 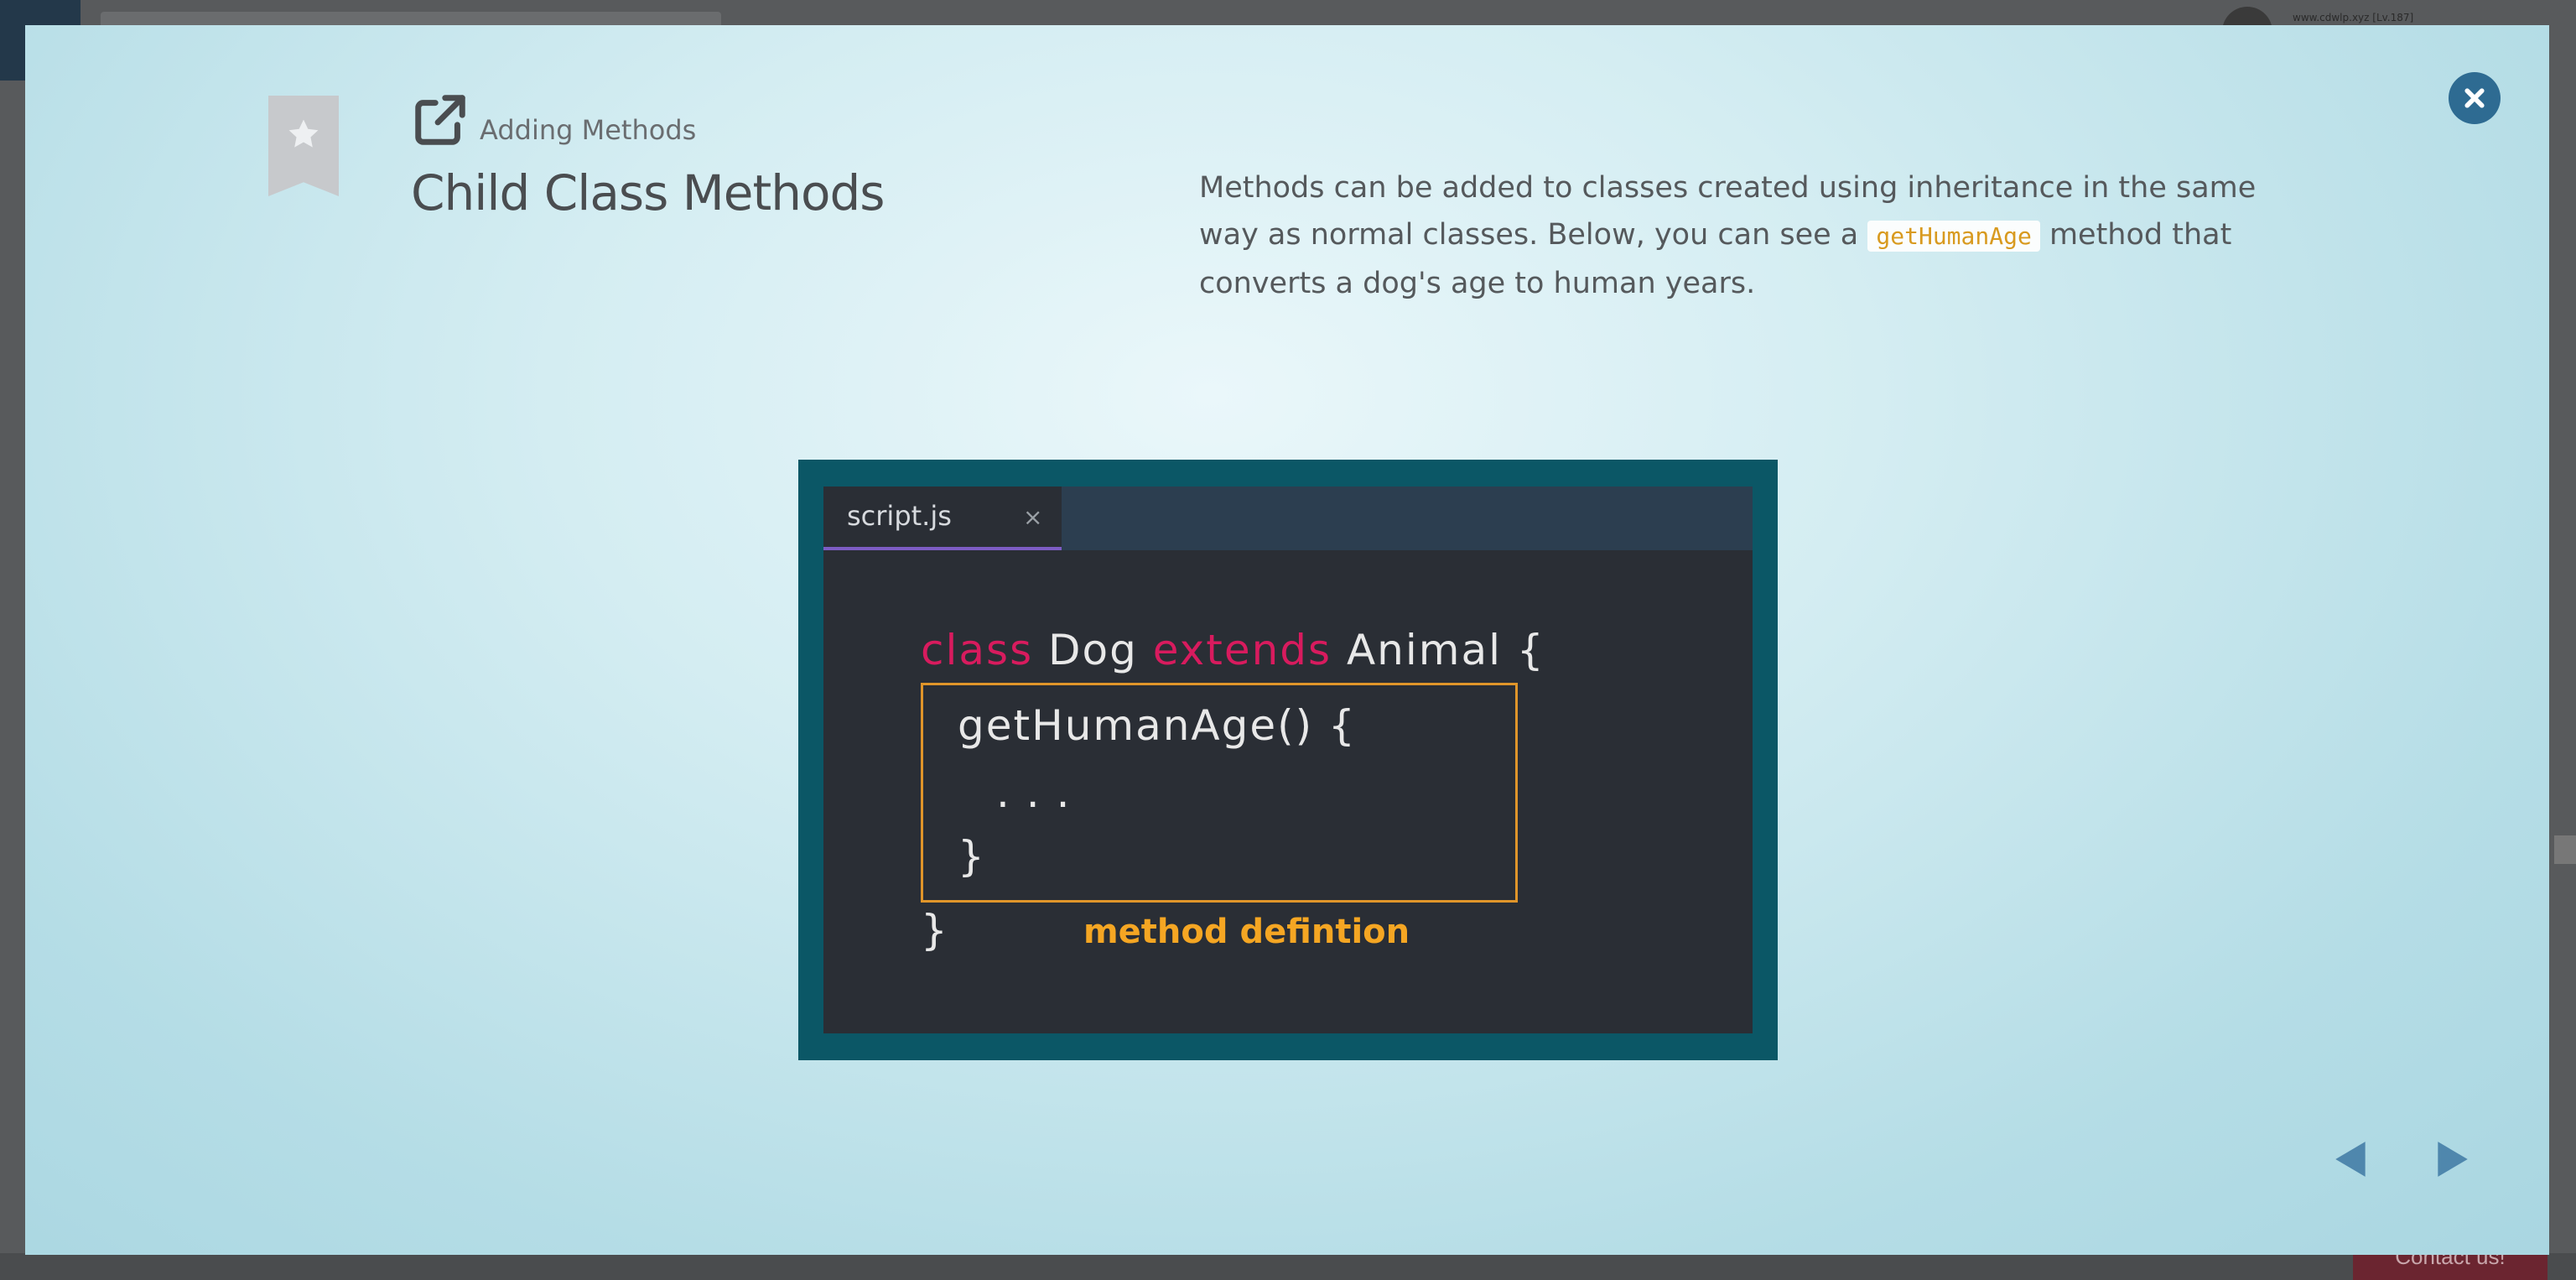 What do you see at coordinates (1157, 725) in the screenshot?
I see `code-line-2: getHumanAge() {` at bounding box center [1157, 725].